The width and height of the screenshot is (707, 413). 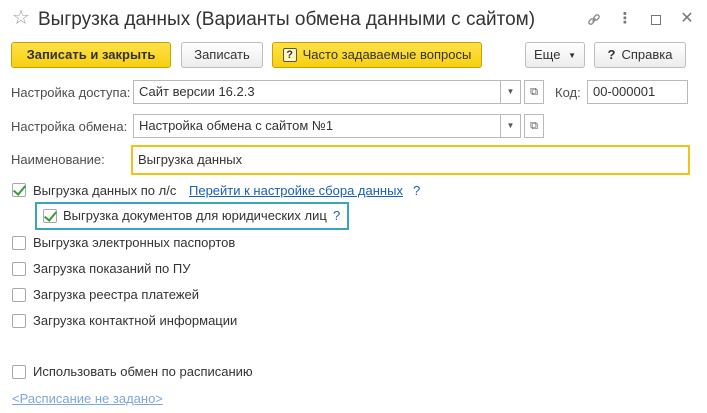 I want to click on legal-docs-label: Выгрузка документов для юридических лиц, so click(x=195, y=215).